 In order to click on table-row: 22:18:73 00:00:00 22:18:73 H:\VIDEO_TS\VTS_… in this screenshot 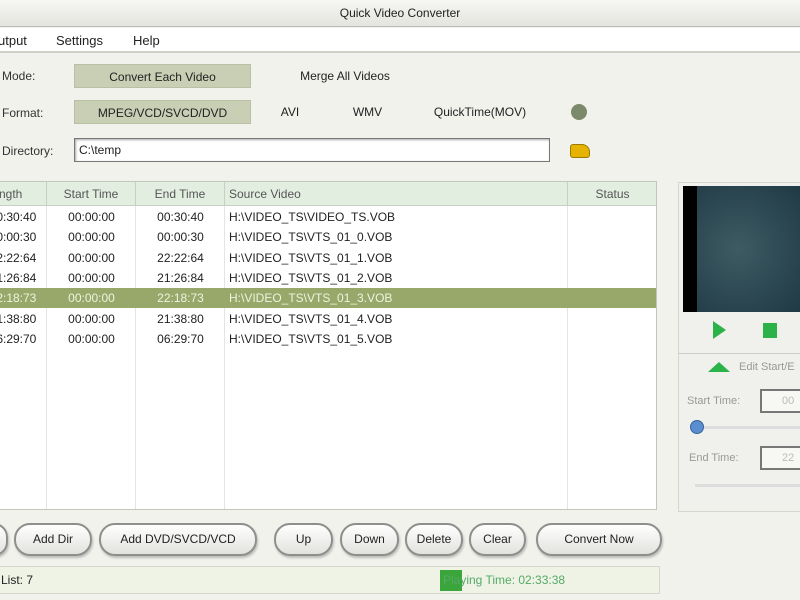, I will do `click(328, 298)`.